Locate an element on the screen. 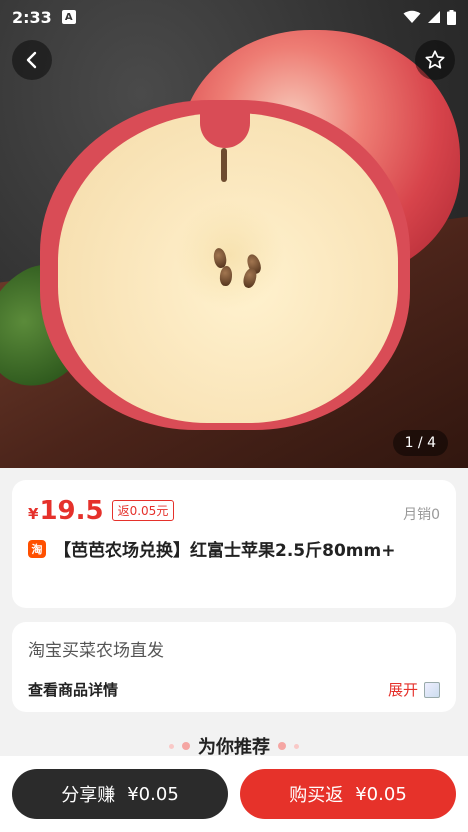 The image size is (468, 832). favorite-button is located at coordinates (435, 60).